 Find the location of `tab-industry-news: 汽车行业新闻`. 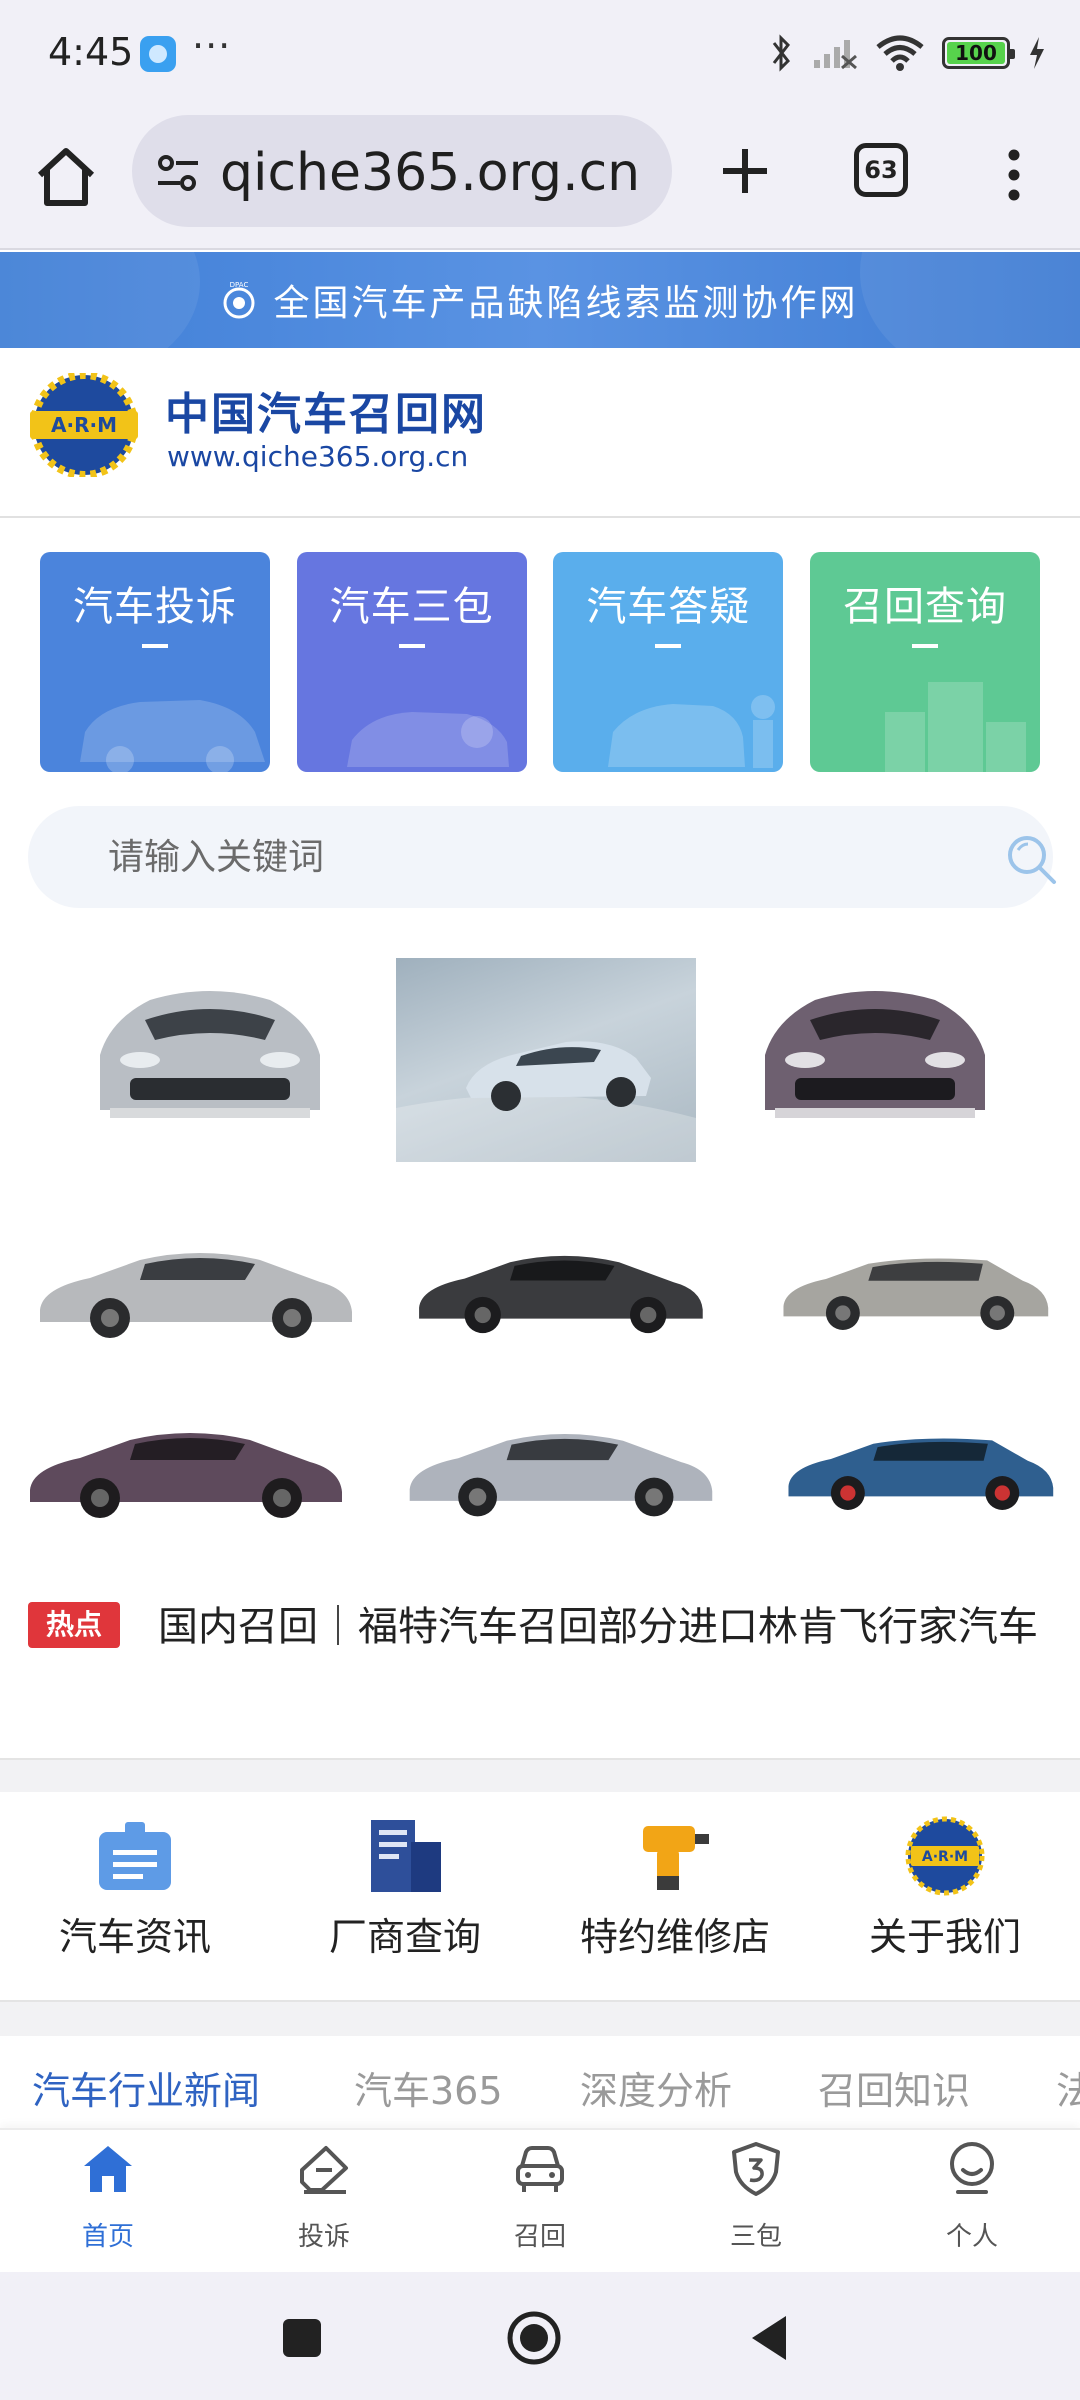

tab-industry-news: 汽车行业新闻 is located at coordinates (146, 2087).